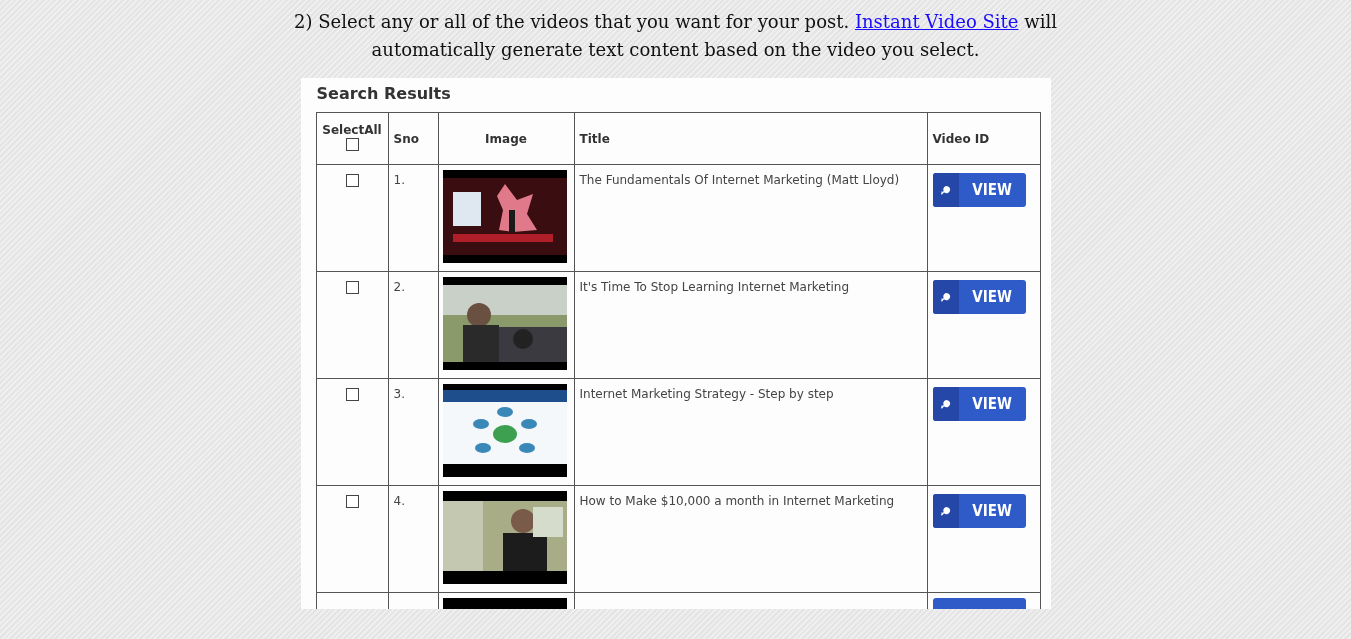 The width and height of the screenshot is (1351, 639). Describe the element at coordinates (413, 539) in the screenshot. I see `table-cell: 4.` at that location.